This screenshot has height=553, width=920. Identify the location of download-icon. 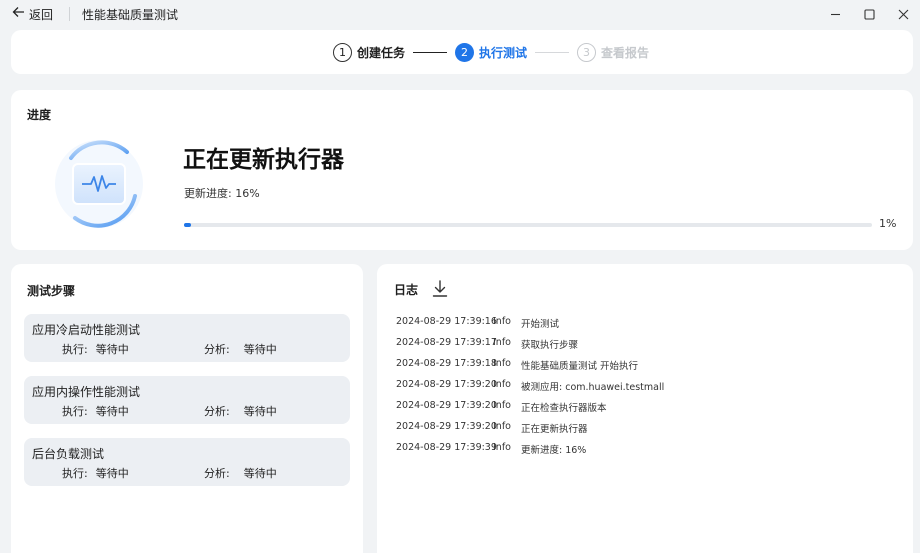
(440, 289).